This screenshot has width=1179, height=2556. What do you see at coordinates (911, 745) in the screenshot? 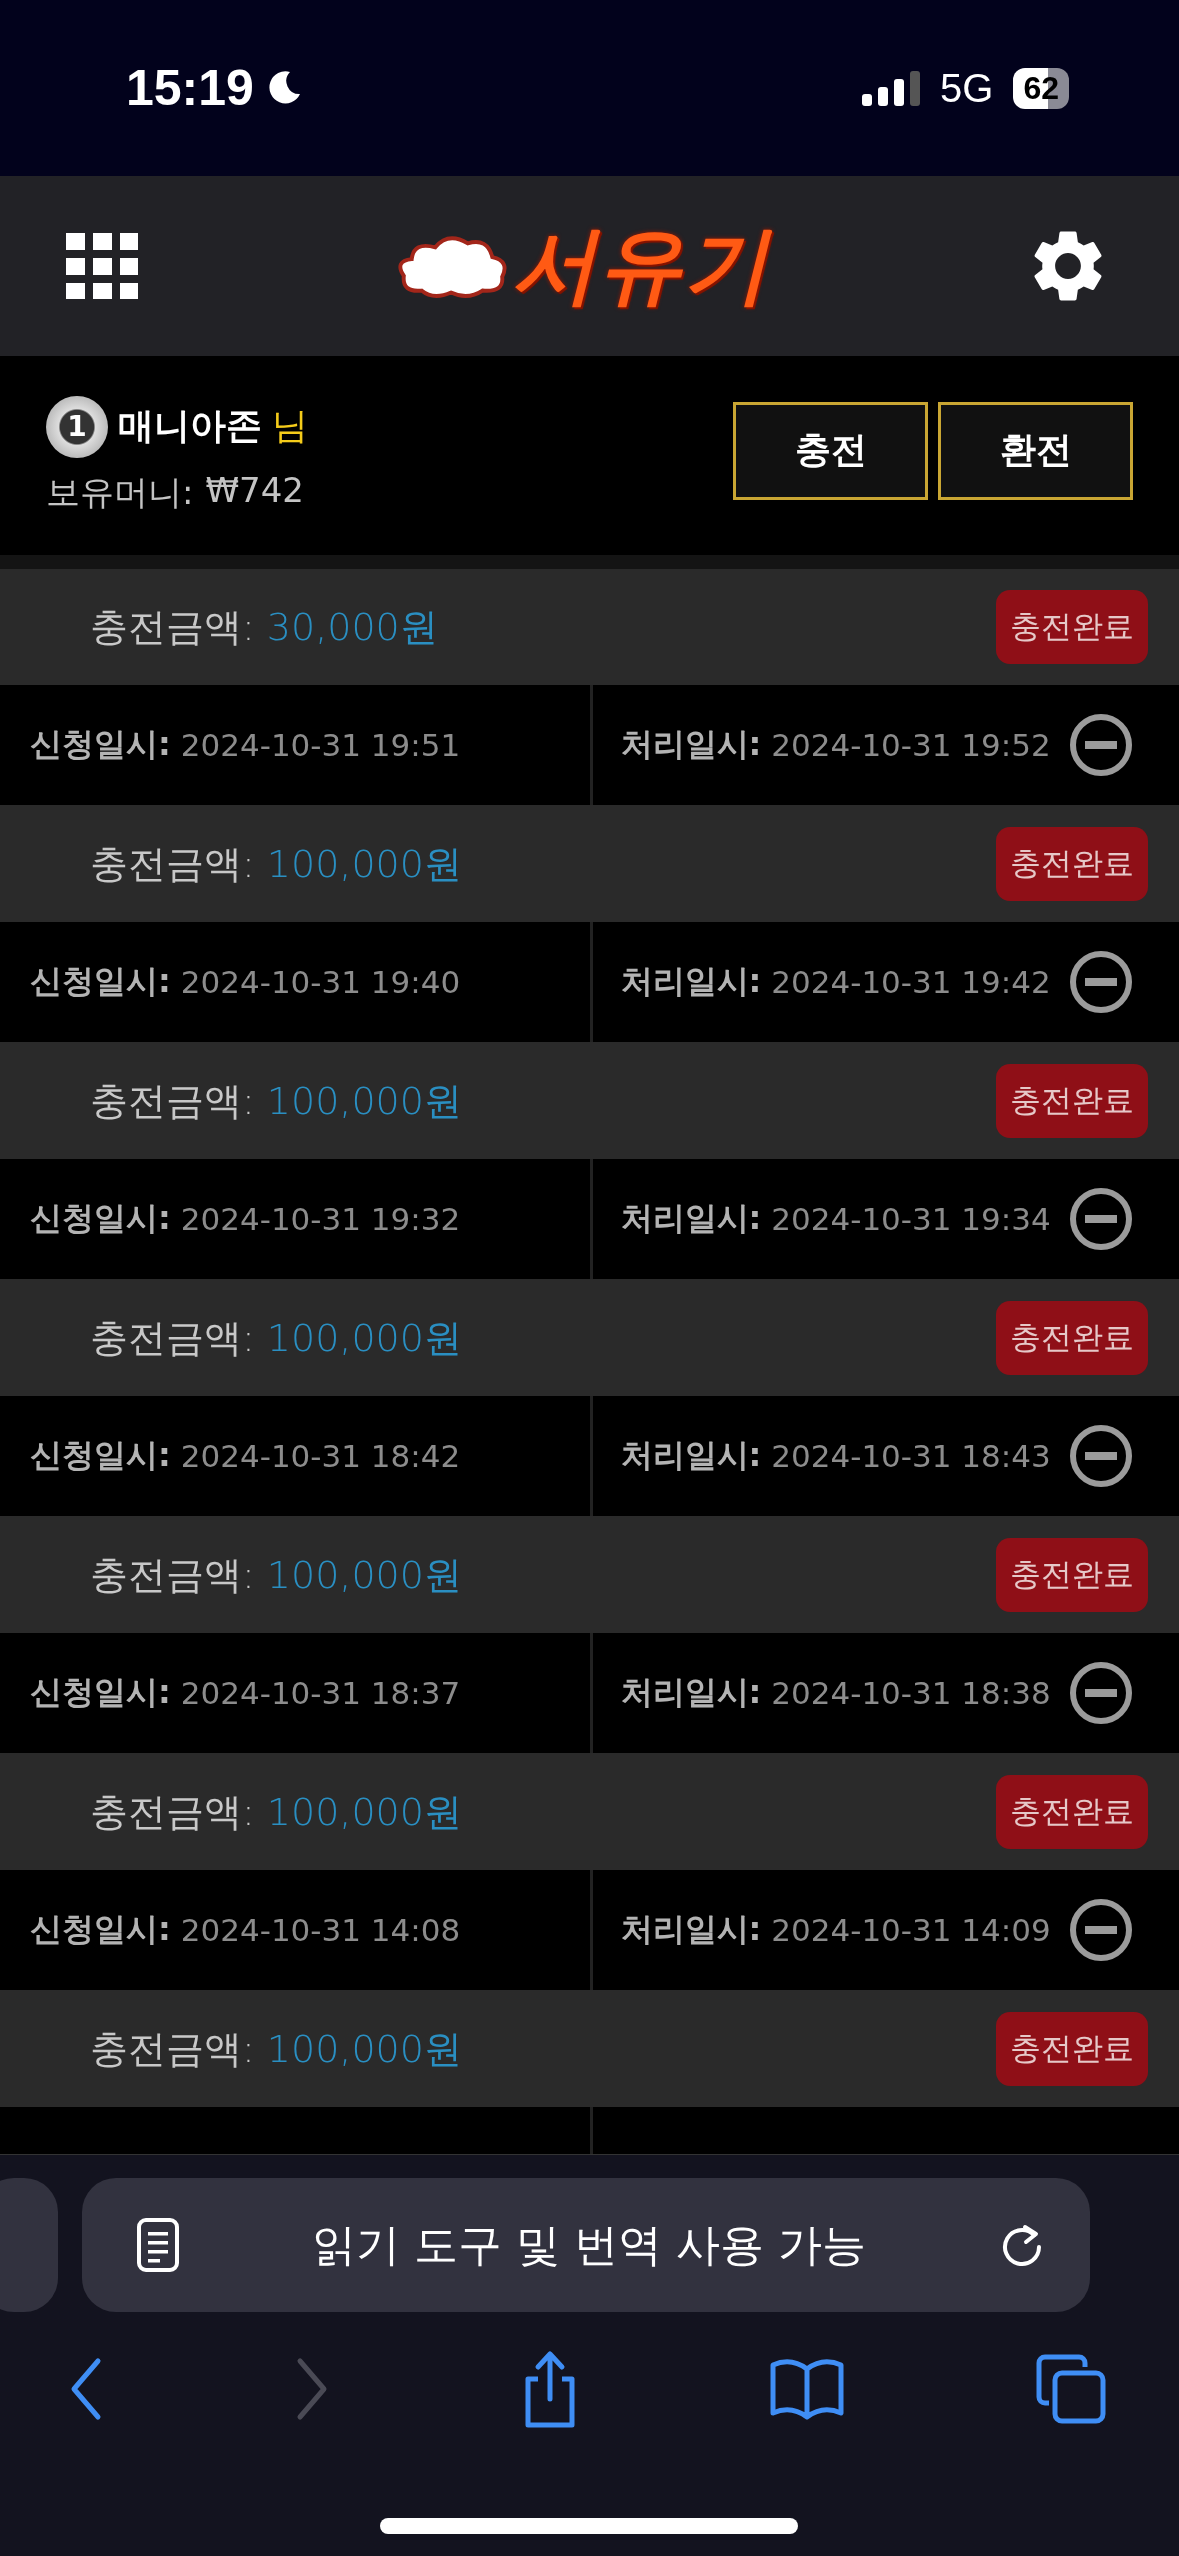
I see `process-time-value: 2024-10-31 19:52` at bounding box center [911, 745].